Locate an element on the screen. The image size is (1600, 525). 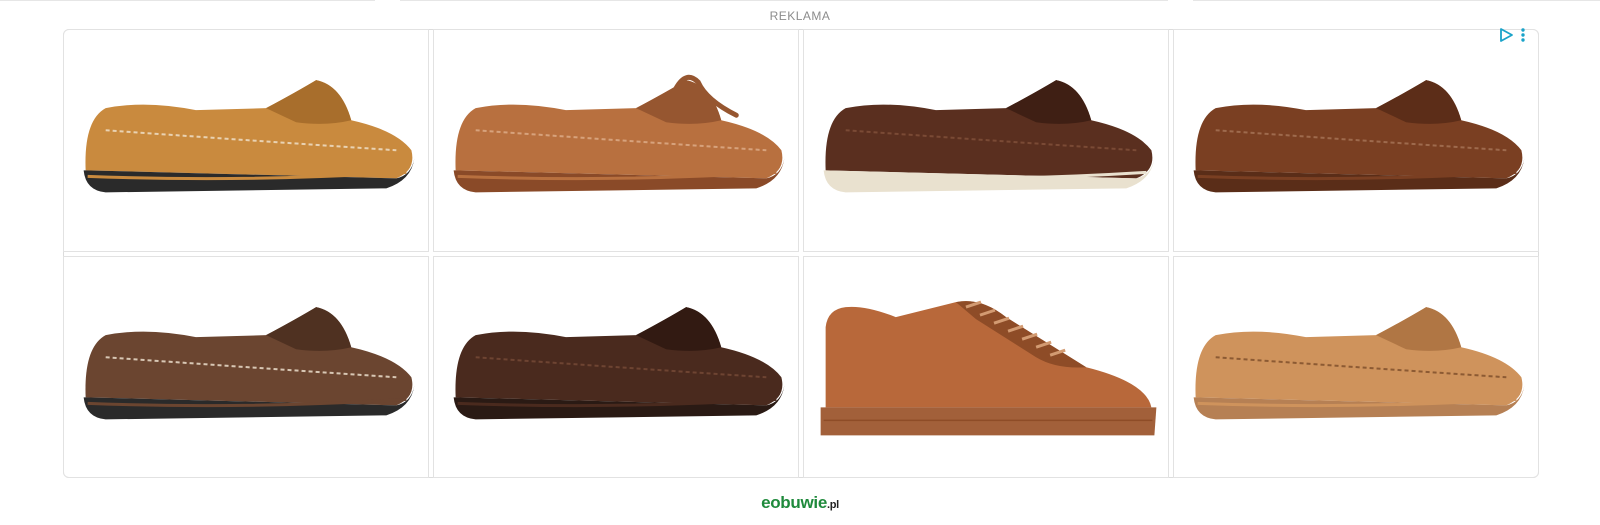
more-options-icon is located at coordinates (1523, 35).